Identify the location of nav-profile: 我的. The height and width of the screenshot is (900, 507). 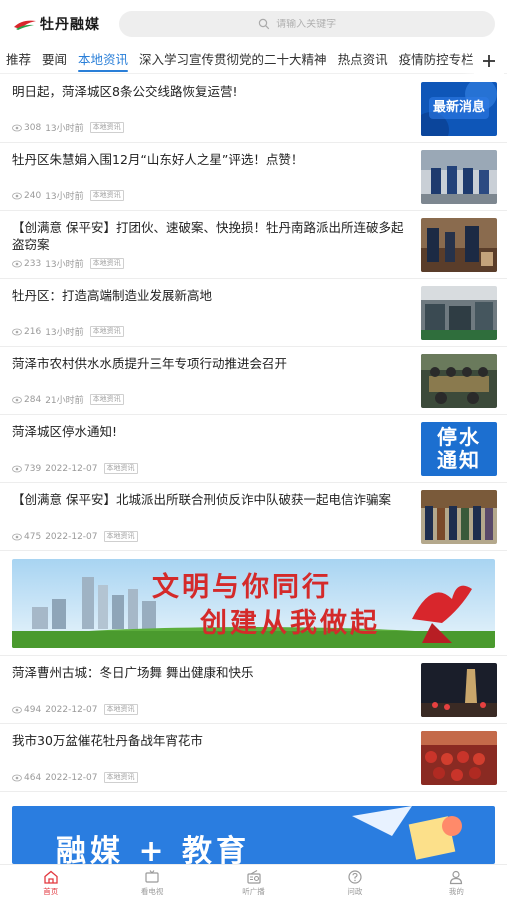
(456, 882).